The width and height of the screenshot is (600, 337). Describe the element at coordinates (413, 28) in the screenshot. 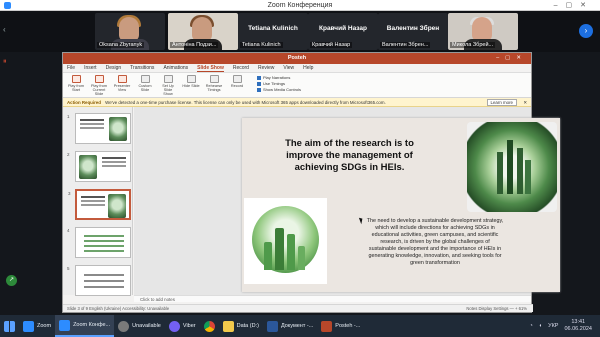

I see `participant-display-name: Валентин Збрен` at that location.